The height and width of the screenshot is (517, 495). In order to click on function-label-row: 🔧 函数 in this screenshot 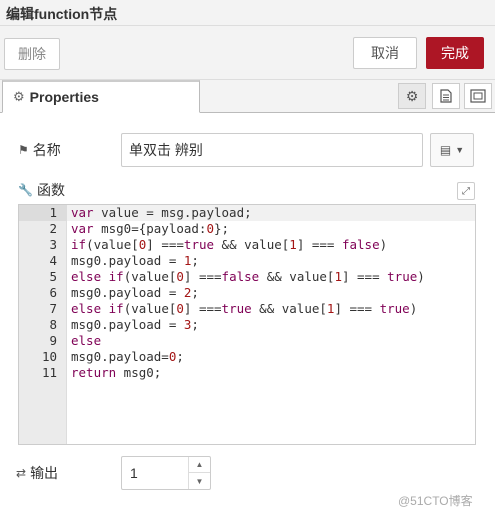, I will do `click(41, 190)`.